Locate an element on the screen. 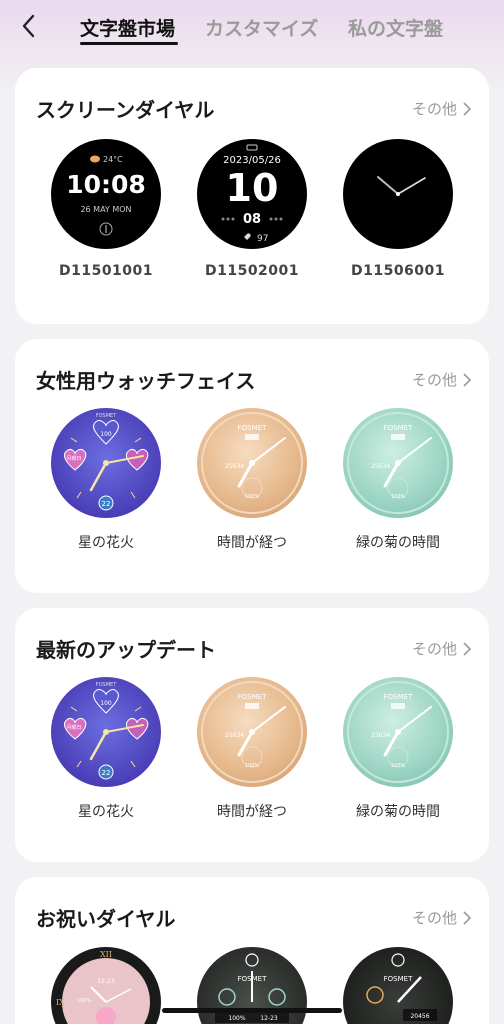 The image size is (504, 1024). chevron-left-icon is located at coordinates (28, 26).